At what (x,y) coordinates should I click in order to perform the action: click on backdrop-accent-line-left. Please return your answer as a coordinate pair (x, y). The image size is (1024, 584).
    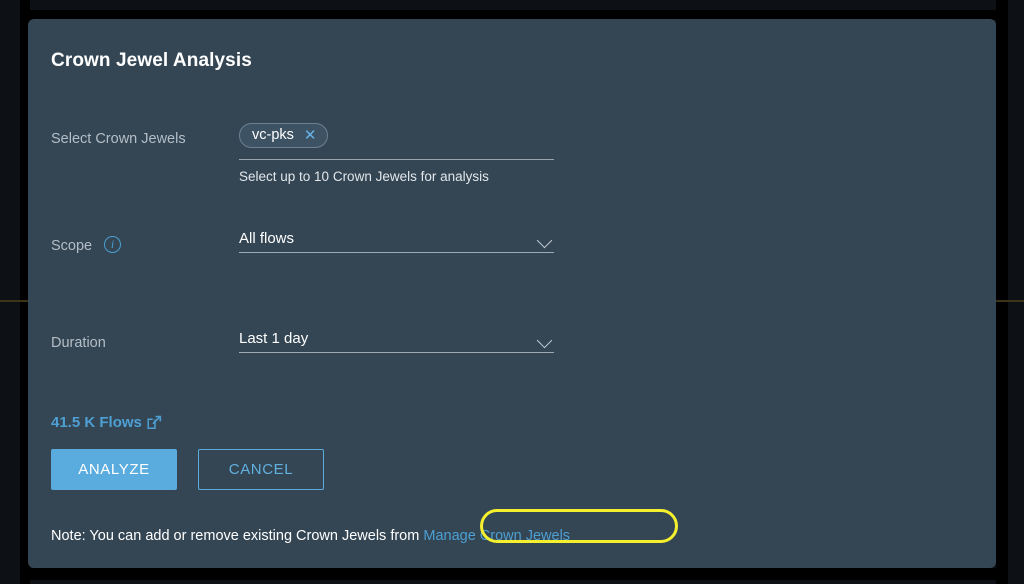
    Looking at the image, I should click on (15, 301).